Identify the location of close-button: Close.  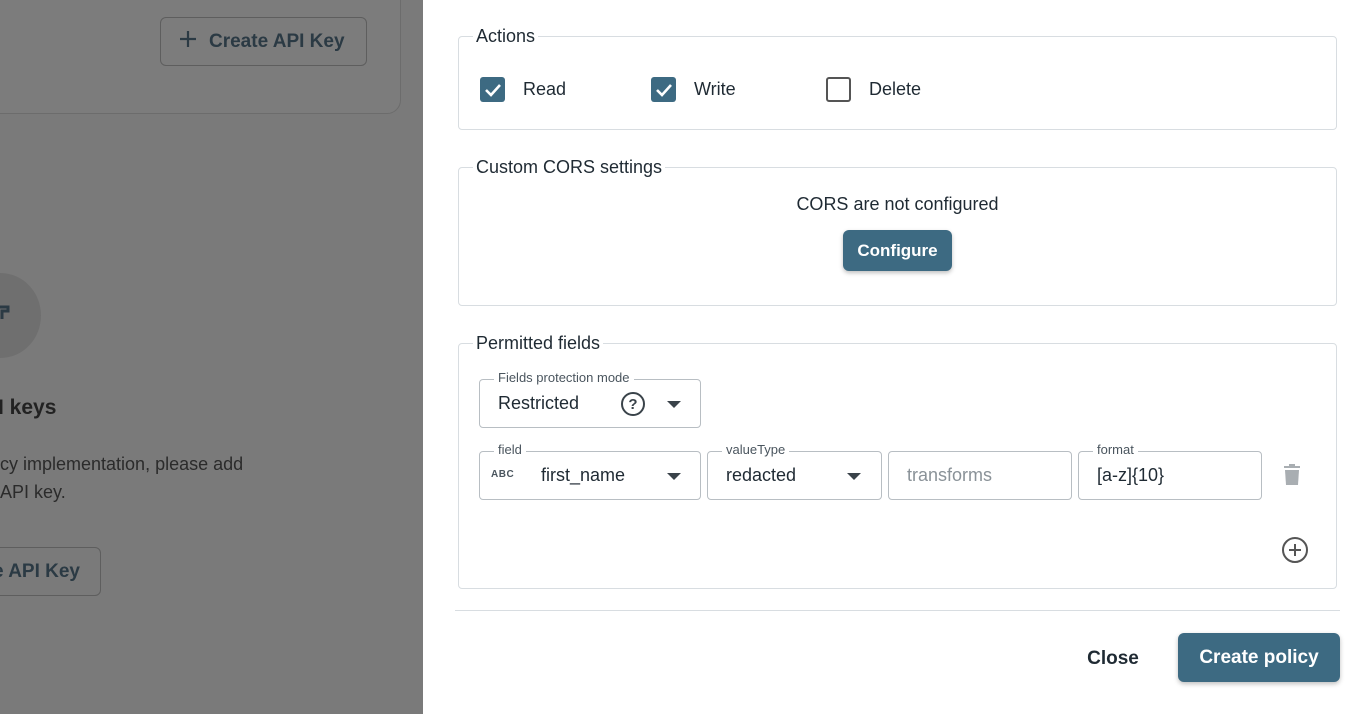
(1113, 659).